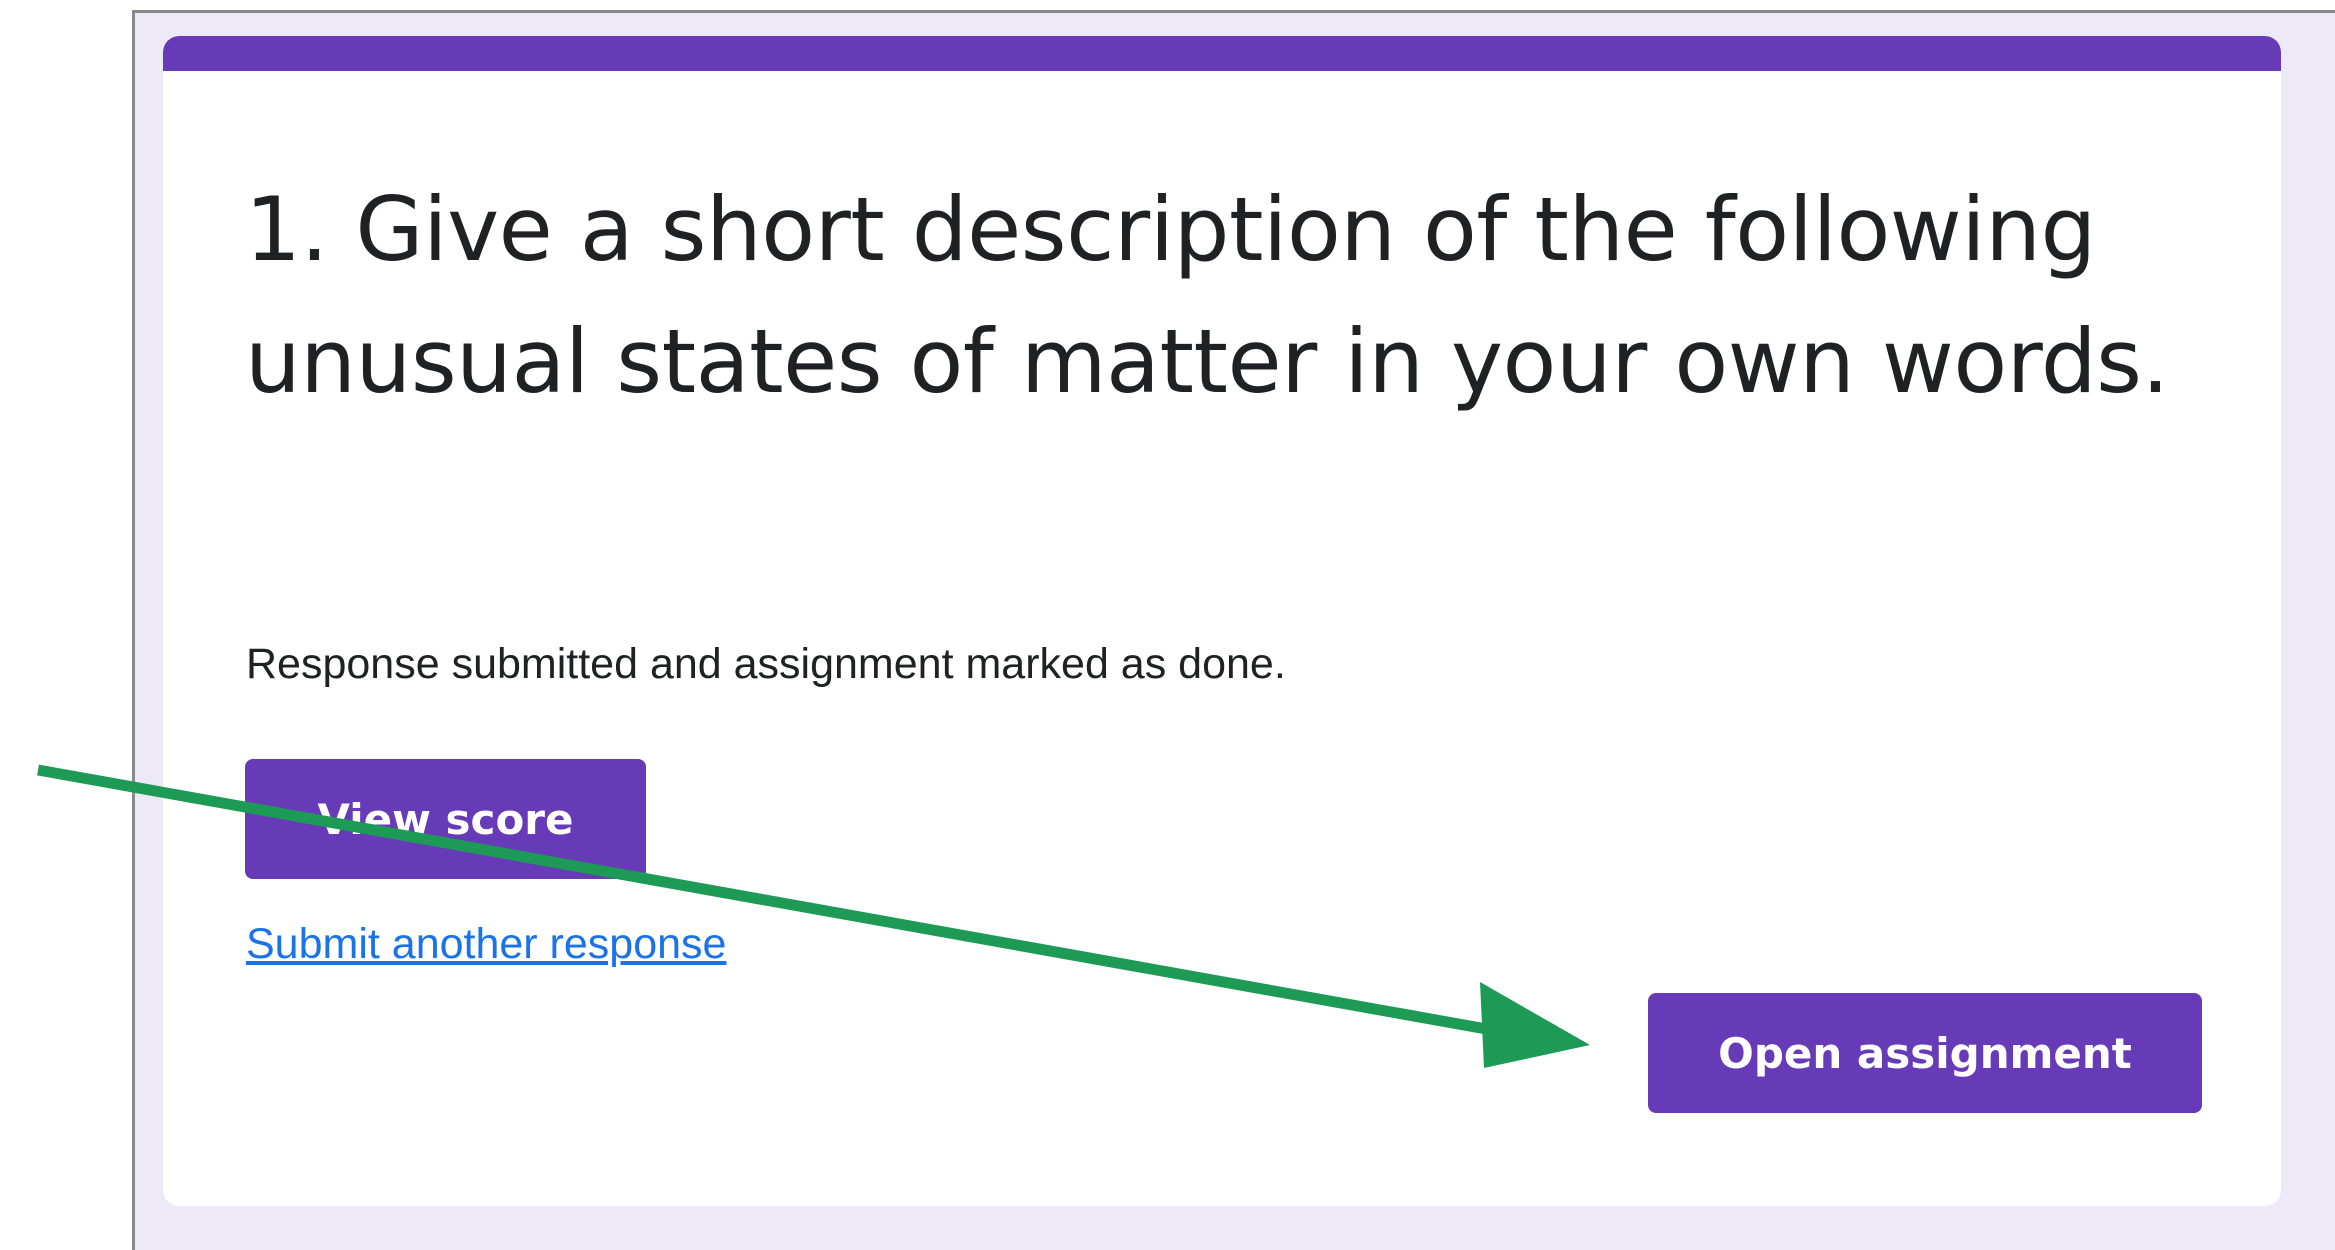  I want to click on submit-another-response-link: Submit another response, so click(486, 944).